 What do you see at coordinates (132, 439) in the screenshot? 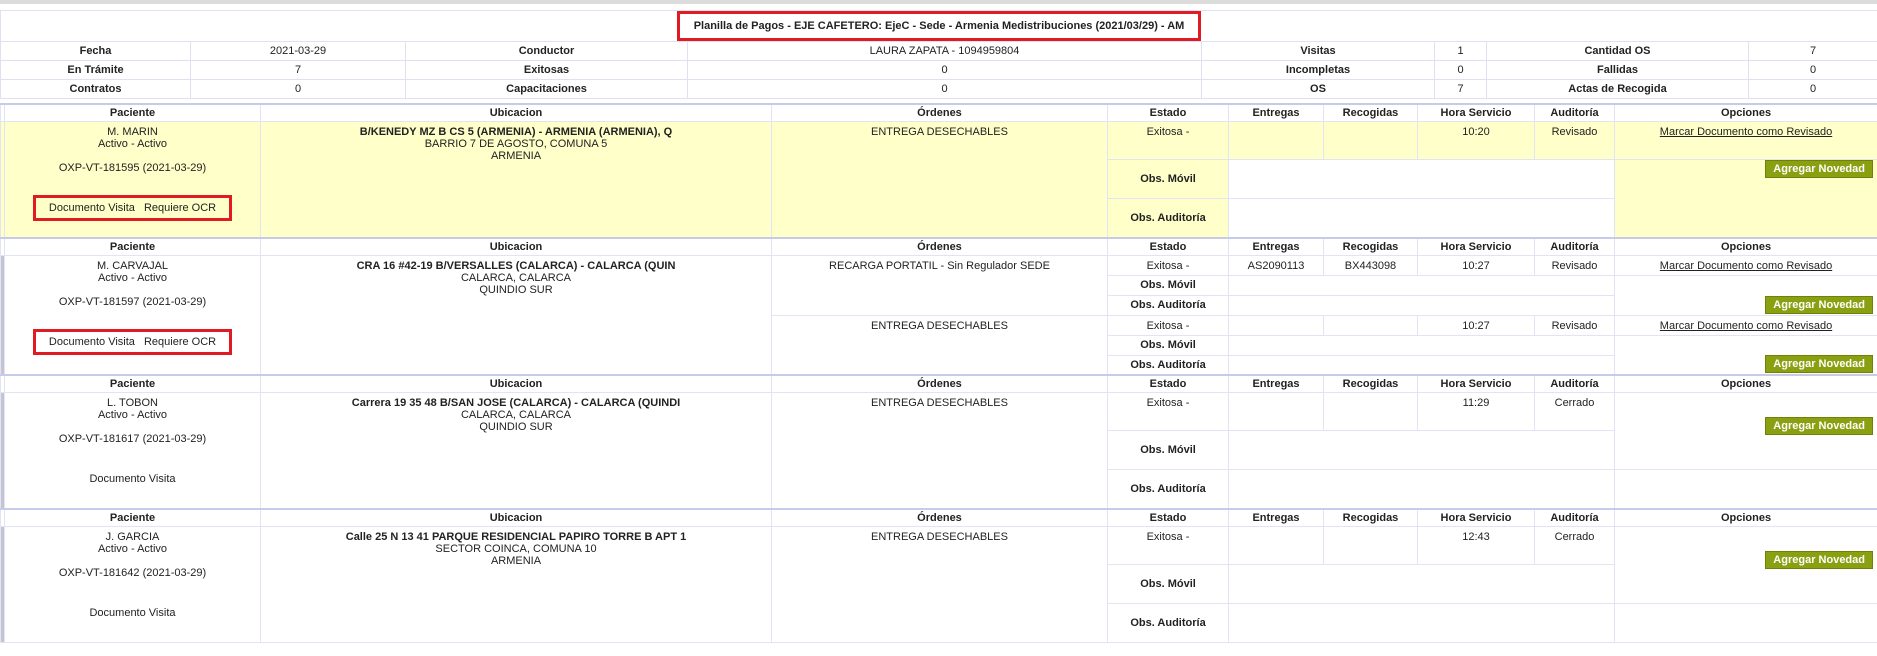
I see `patient-code: OXP-VT-181617 (2021-03-29)` at bounding box center [132, 439].